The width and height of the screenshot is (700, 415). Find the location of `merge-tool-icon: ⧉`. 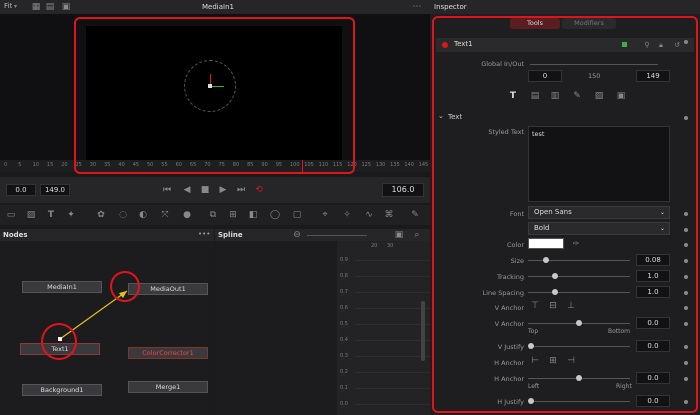

merge-tool-icon: ⧉ is located at coordinates (213, 215).